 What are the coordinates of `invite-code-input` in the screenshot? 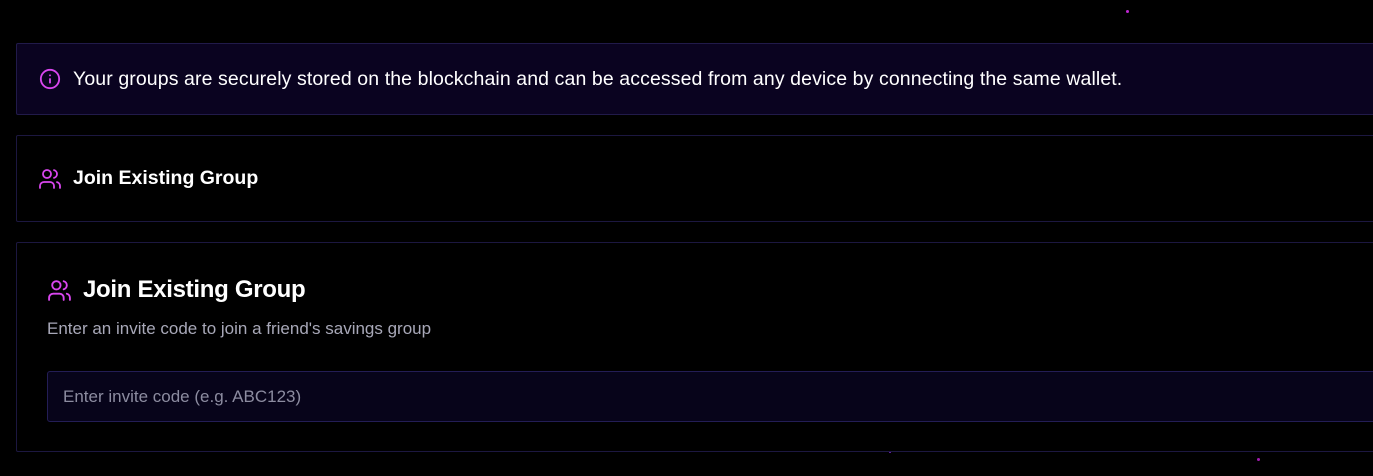 It's located at (710, 396).